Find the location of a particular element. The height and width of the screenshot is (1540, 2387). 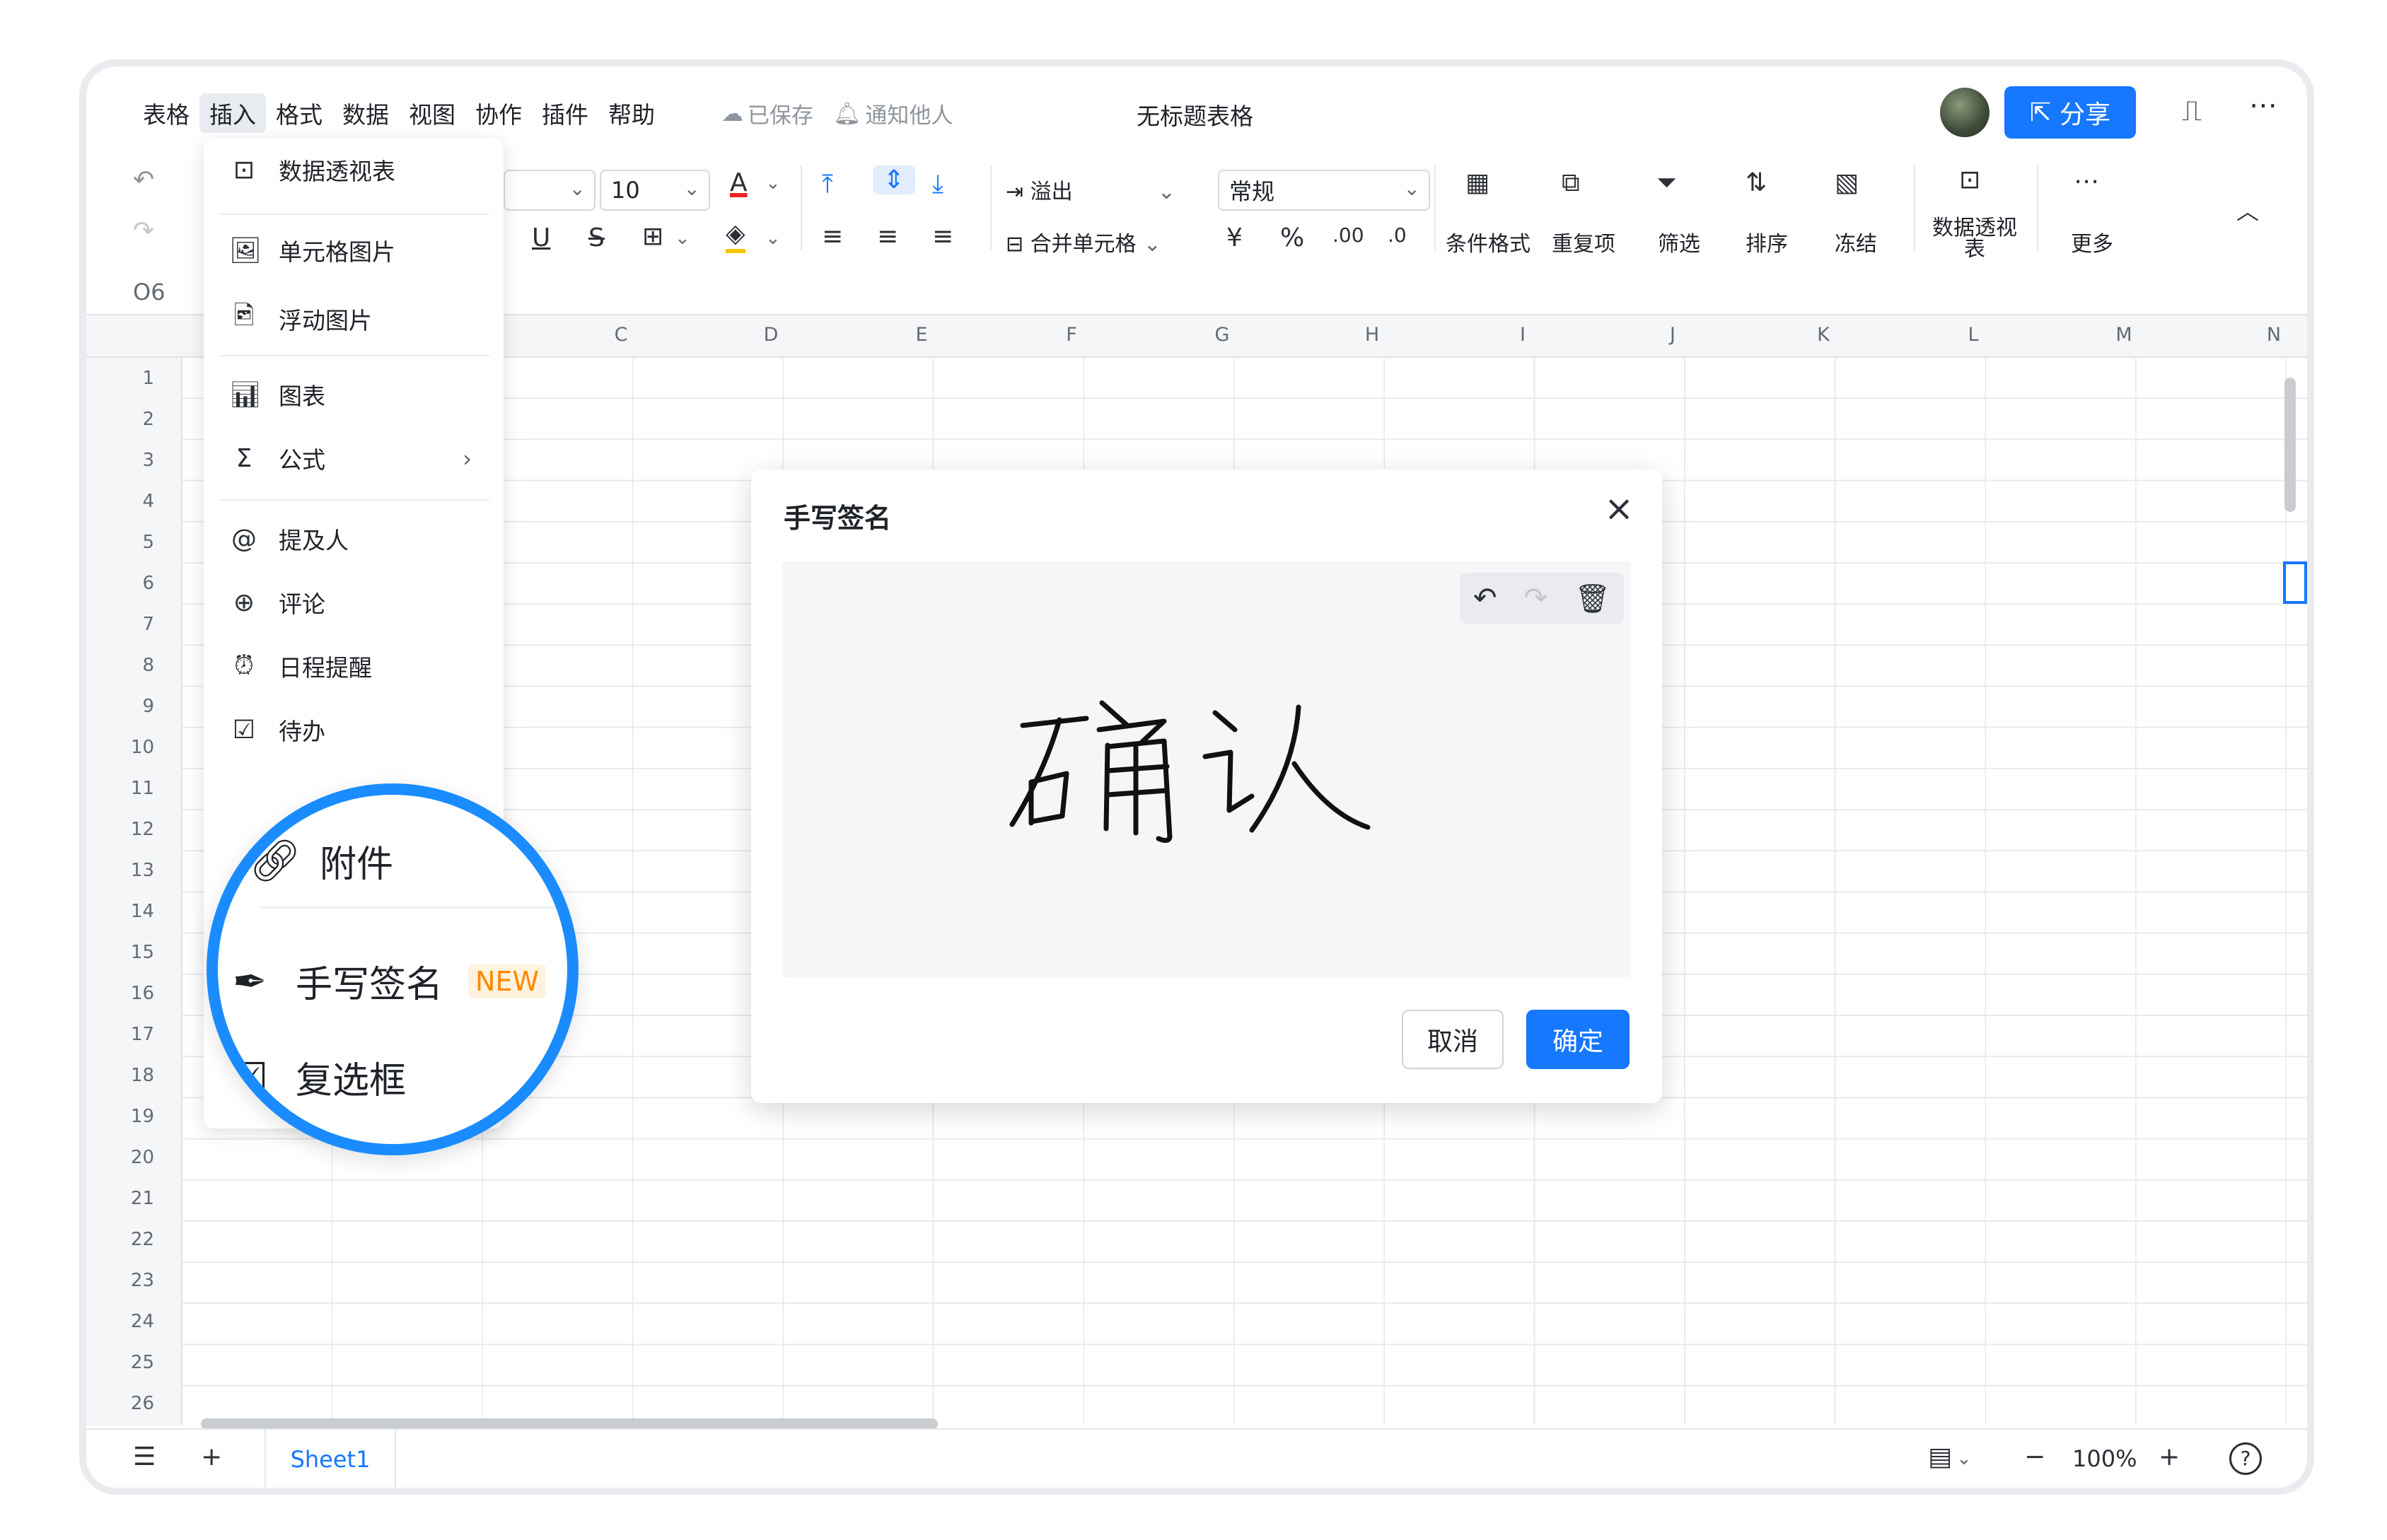

row-header-cell: 10 is located at coordinates (120, 748).